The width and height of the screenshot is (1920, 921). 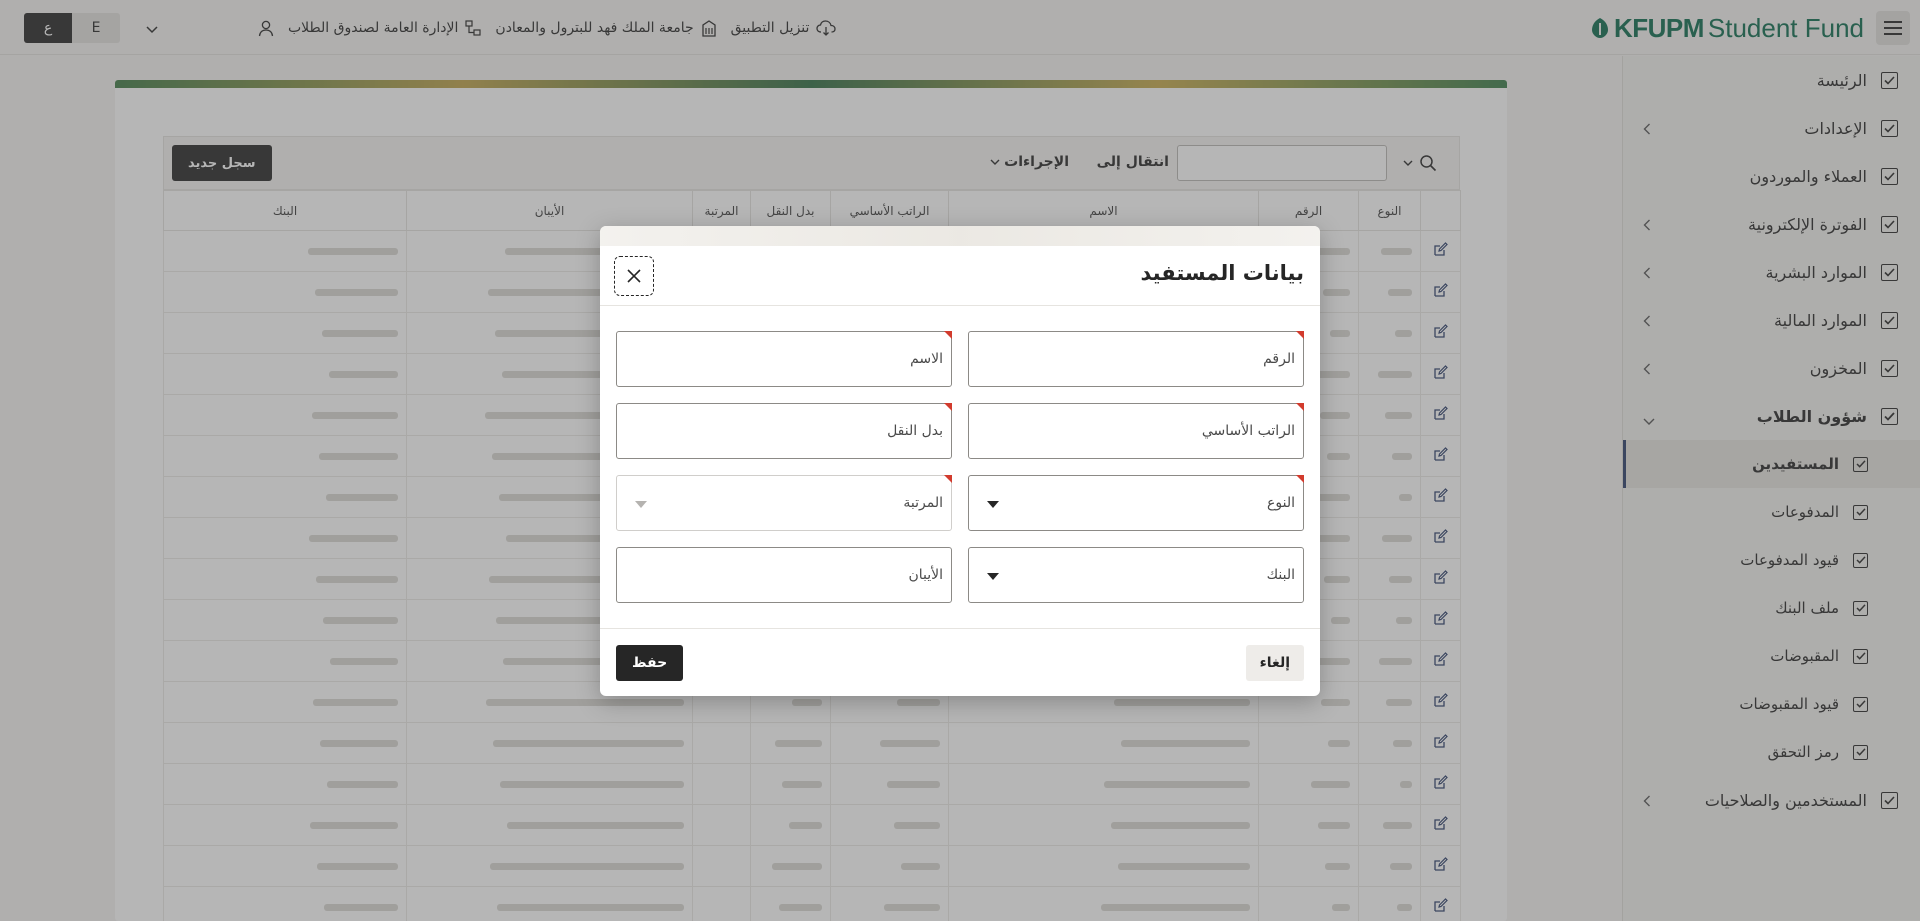 I want to click on dialog-footer: إلغاء حفظ, so click(x=960, y=662).